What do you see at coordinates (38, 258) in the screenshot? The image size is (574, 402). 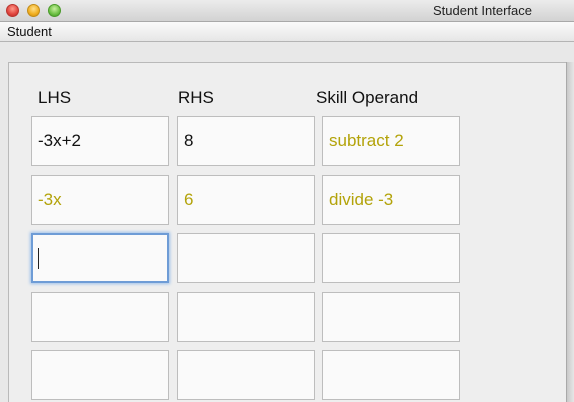 I see `text-caret` at bounding box center [38, 258].